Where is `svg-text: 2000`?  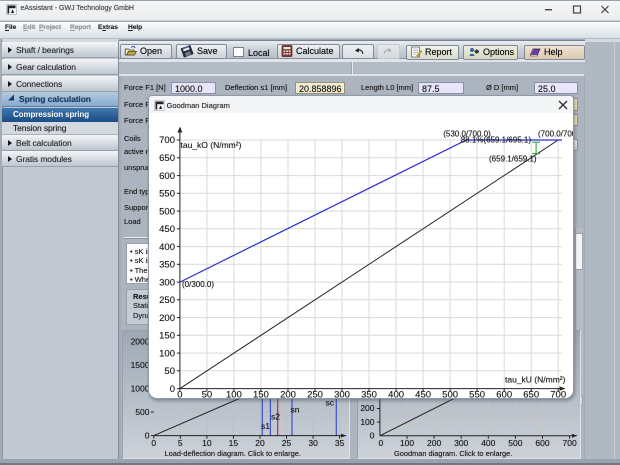
svg-text: 2000 is located at coordinates (140, 341).